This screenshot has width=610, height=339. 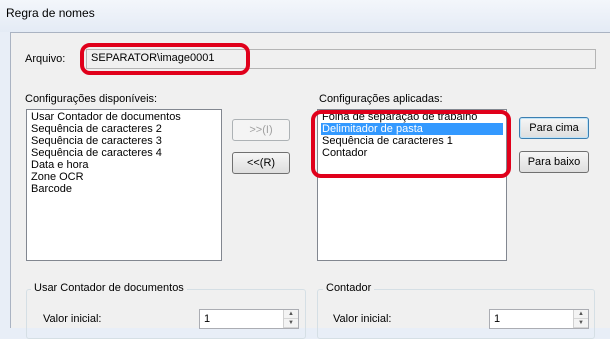 I want to click on group-document-counter-title: Usar Contador de documentos, so click(x=109, y=288).